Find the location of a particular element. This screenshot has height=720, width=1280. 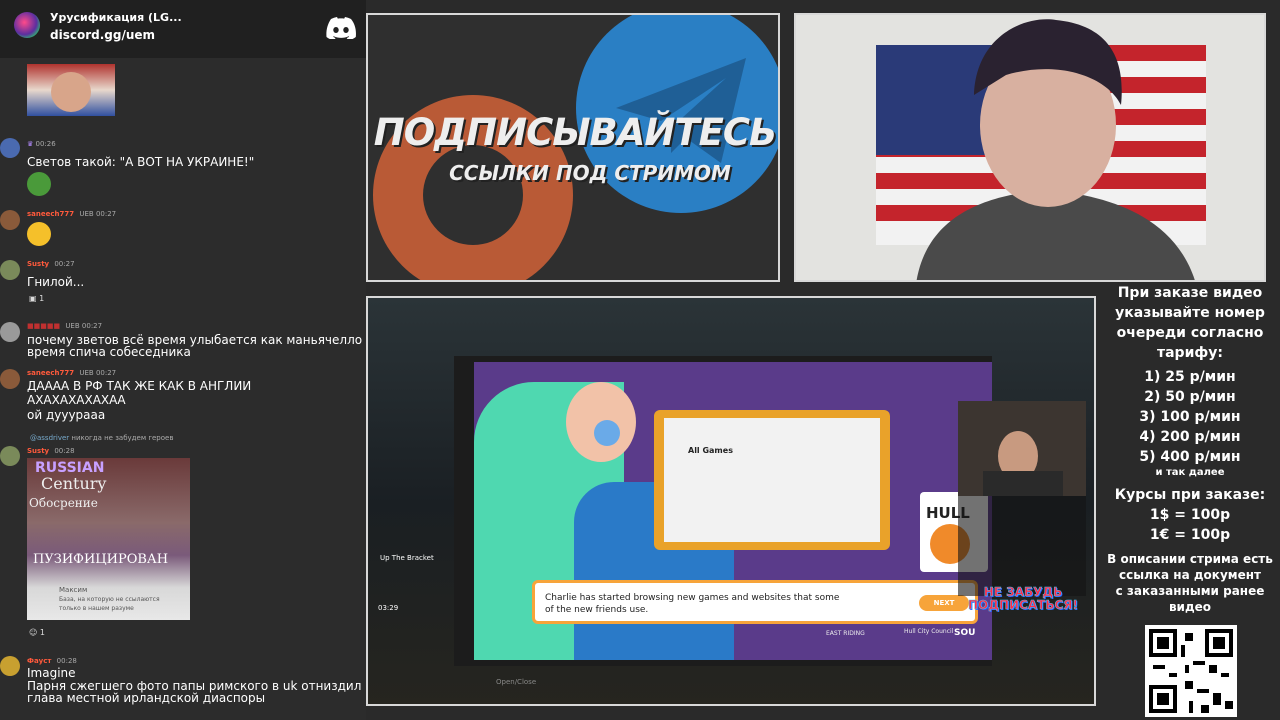

hull-cc-logo: Hull City Council is located at coordinates (929, 631).